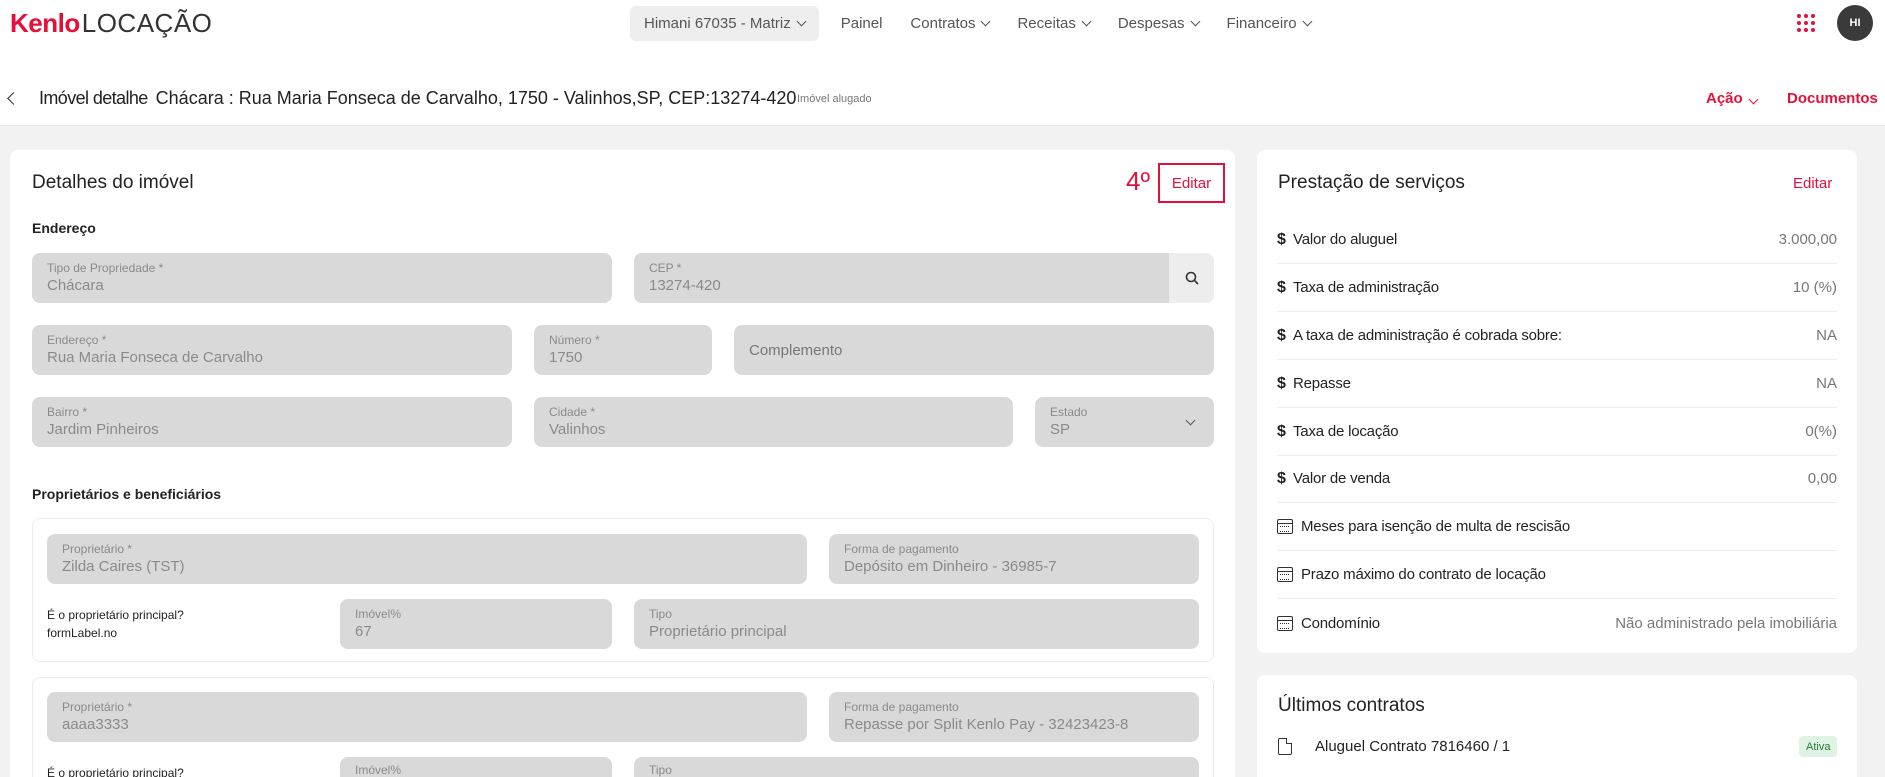  Describe the element at coordinates (1124, 422) in the screenshot. I see `state-select: Estado SP` at that location.